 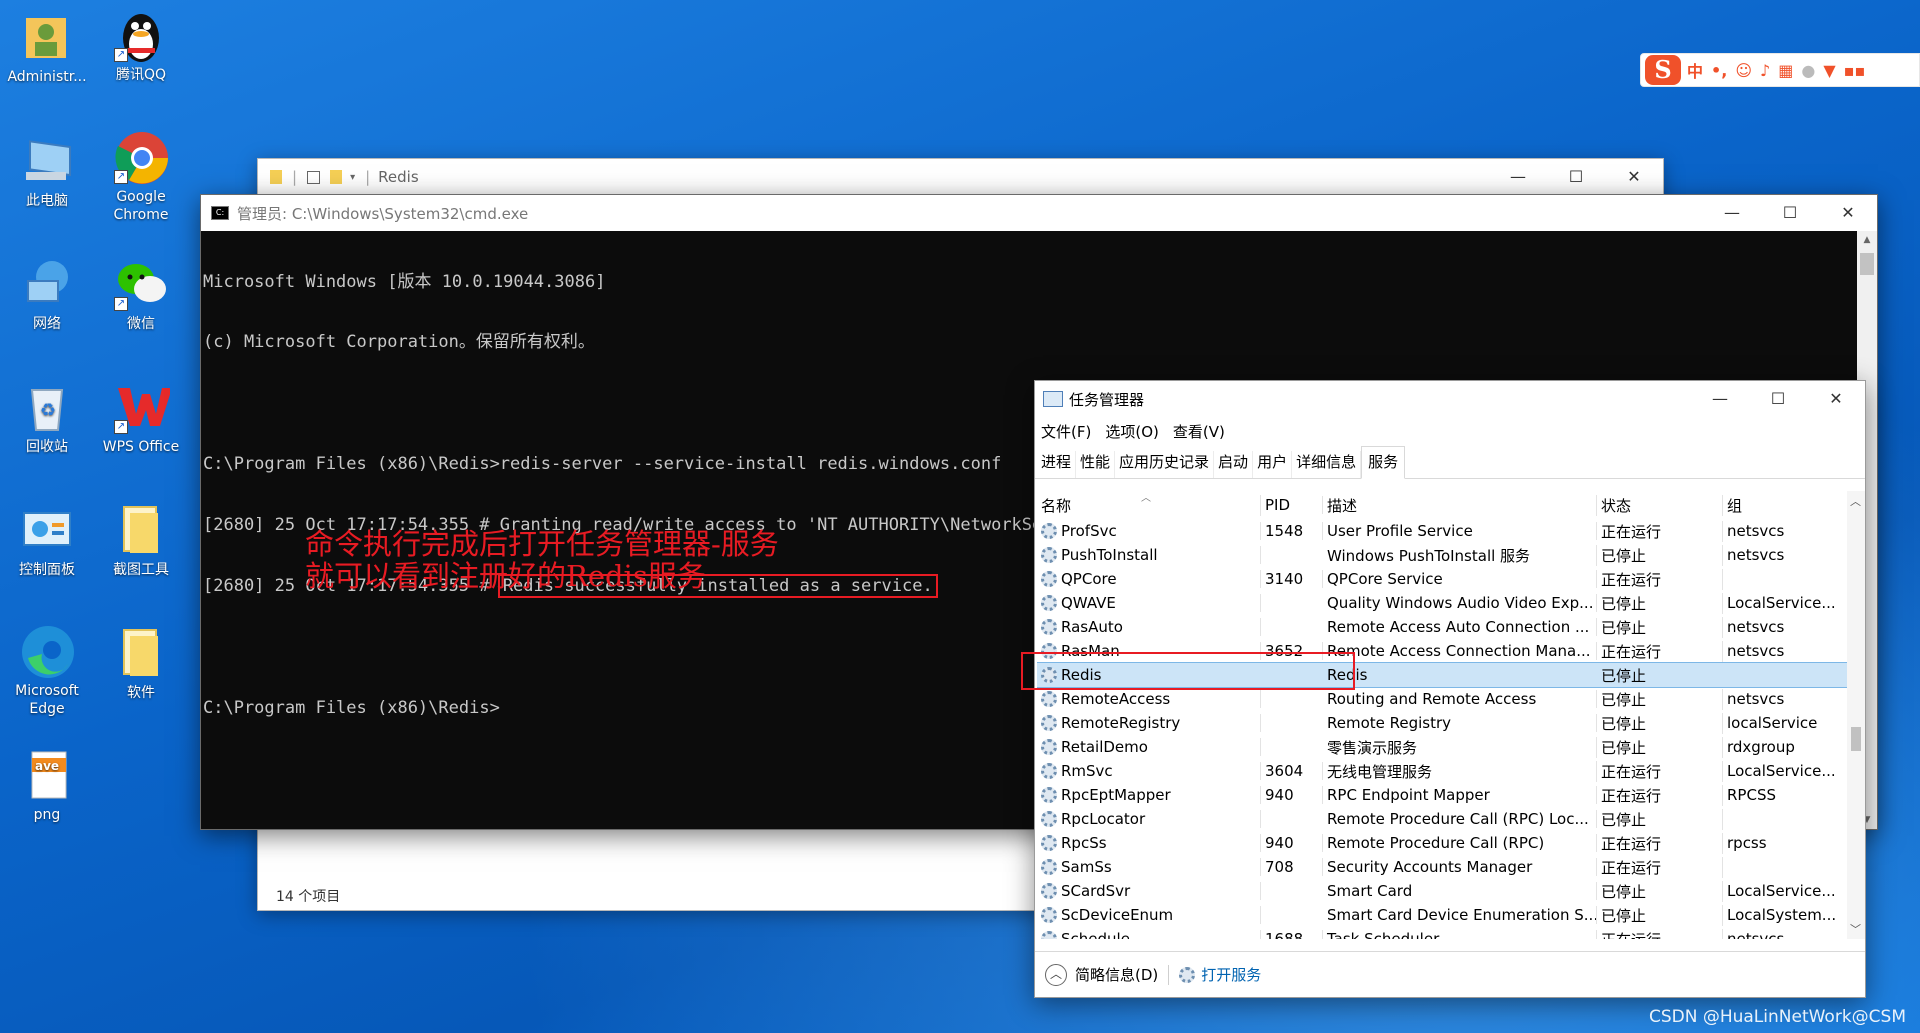 I want to click on menu-view: 查看(V), so click(x=1199, y=431).